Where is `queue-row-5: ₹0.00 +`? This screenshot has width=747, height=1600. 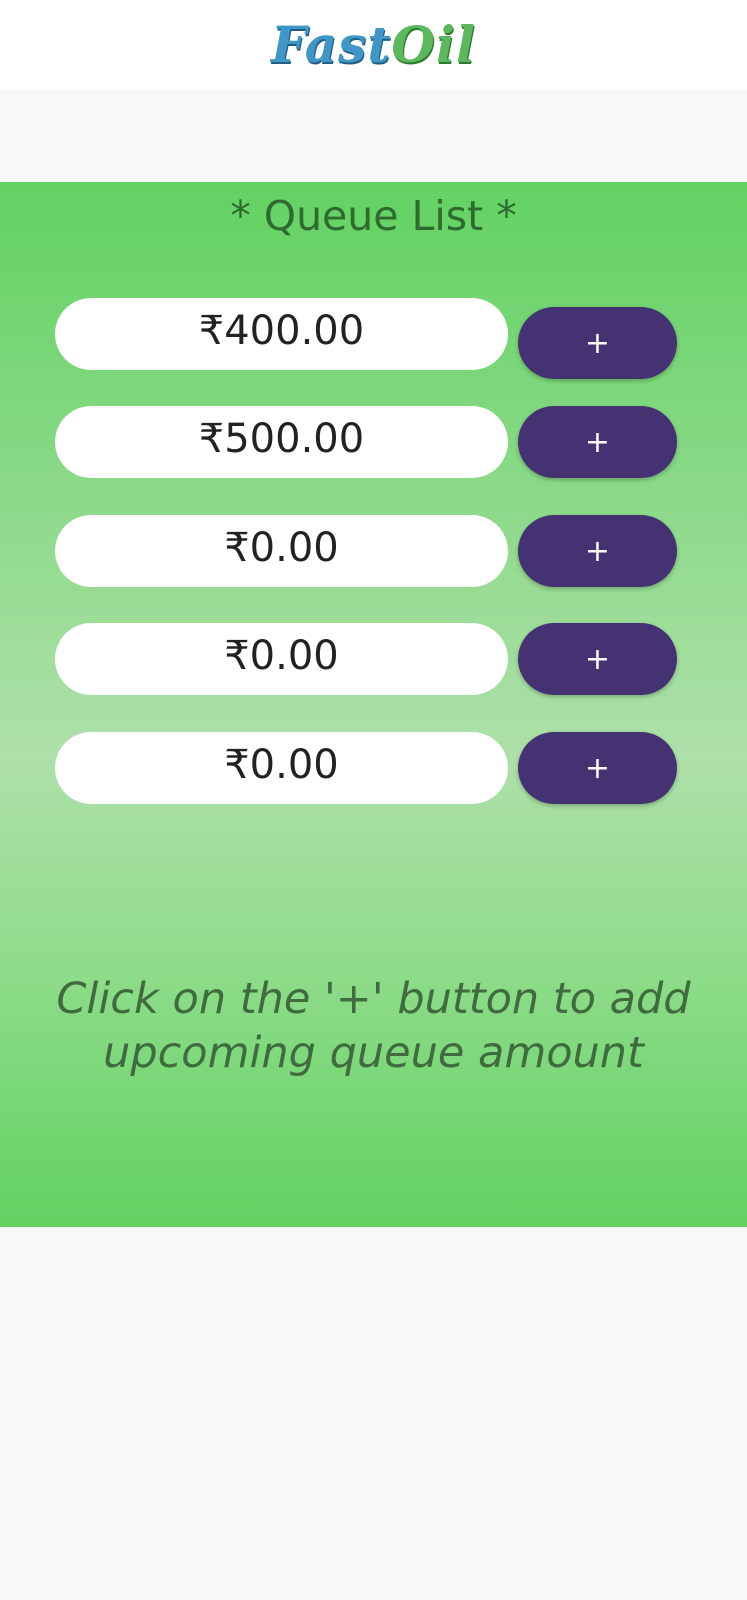 queue-row-5: ₹0.00 + is located at coordinates (366, 768).